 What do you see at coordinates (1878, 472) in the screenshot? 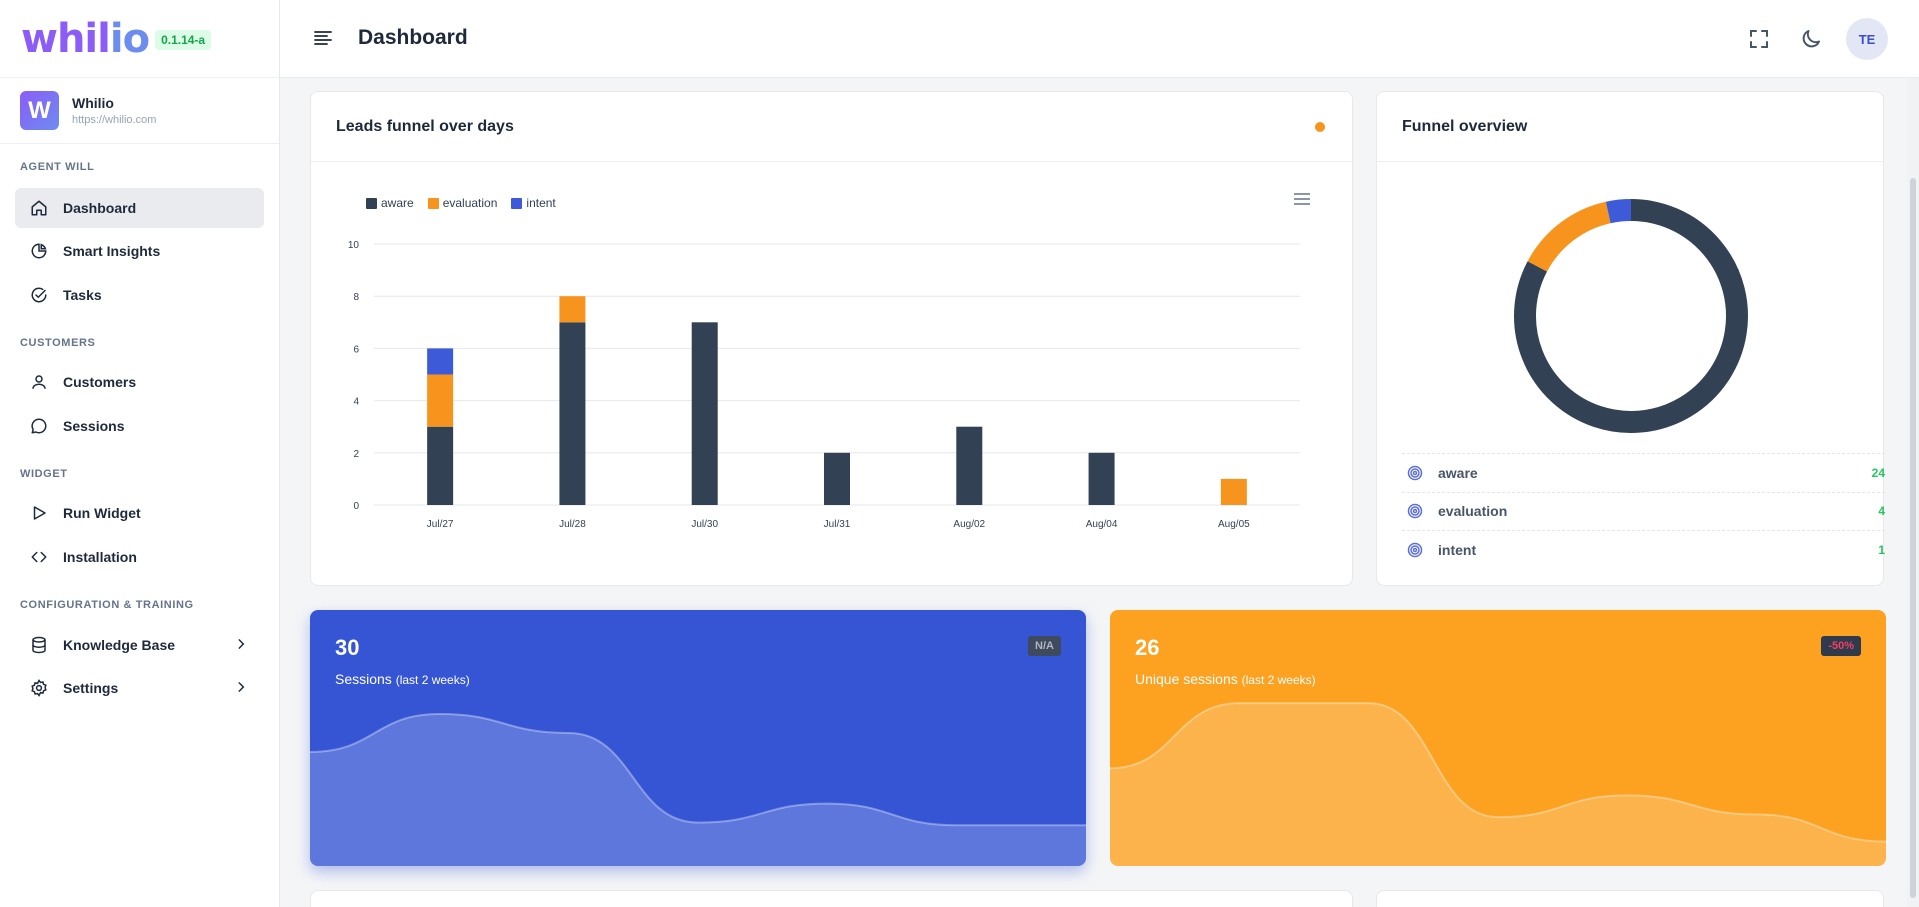
I see `funnel-row-value: 24` at bounding box center [1878, 472].